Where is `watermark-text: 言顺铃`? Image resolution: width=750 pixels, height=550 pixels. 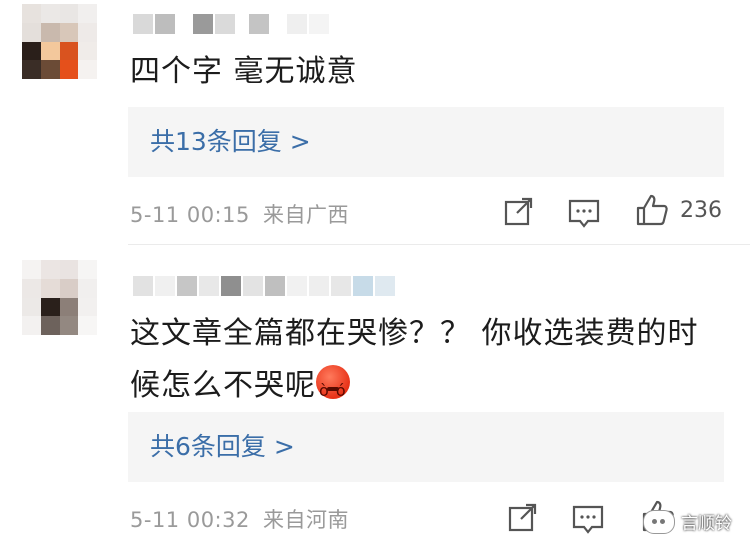 watermark-text: 言顺铃 is located at coordinates (706, 524).